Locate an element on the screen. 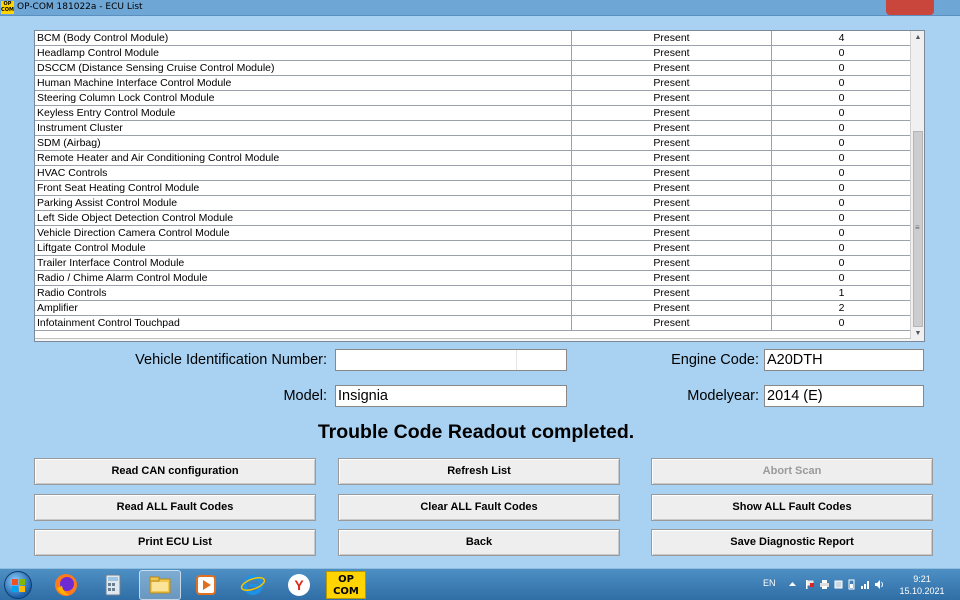  read-all-fault-codes-button: Read ALL Fault Codes is located at coordinates (175, 507).